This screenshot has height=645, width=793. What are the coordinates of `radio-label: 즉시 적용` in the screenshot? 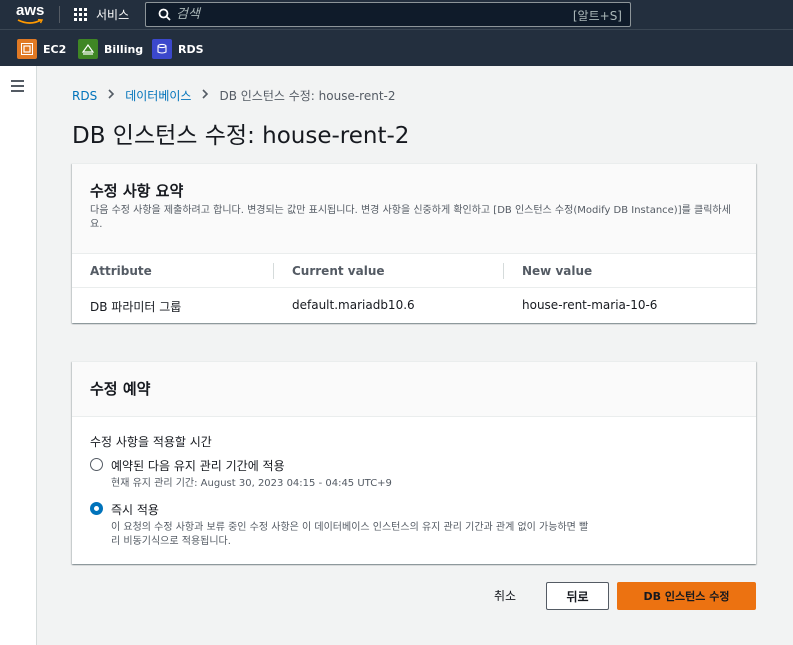 It's located at (135, 510).